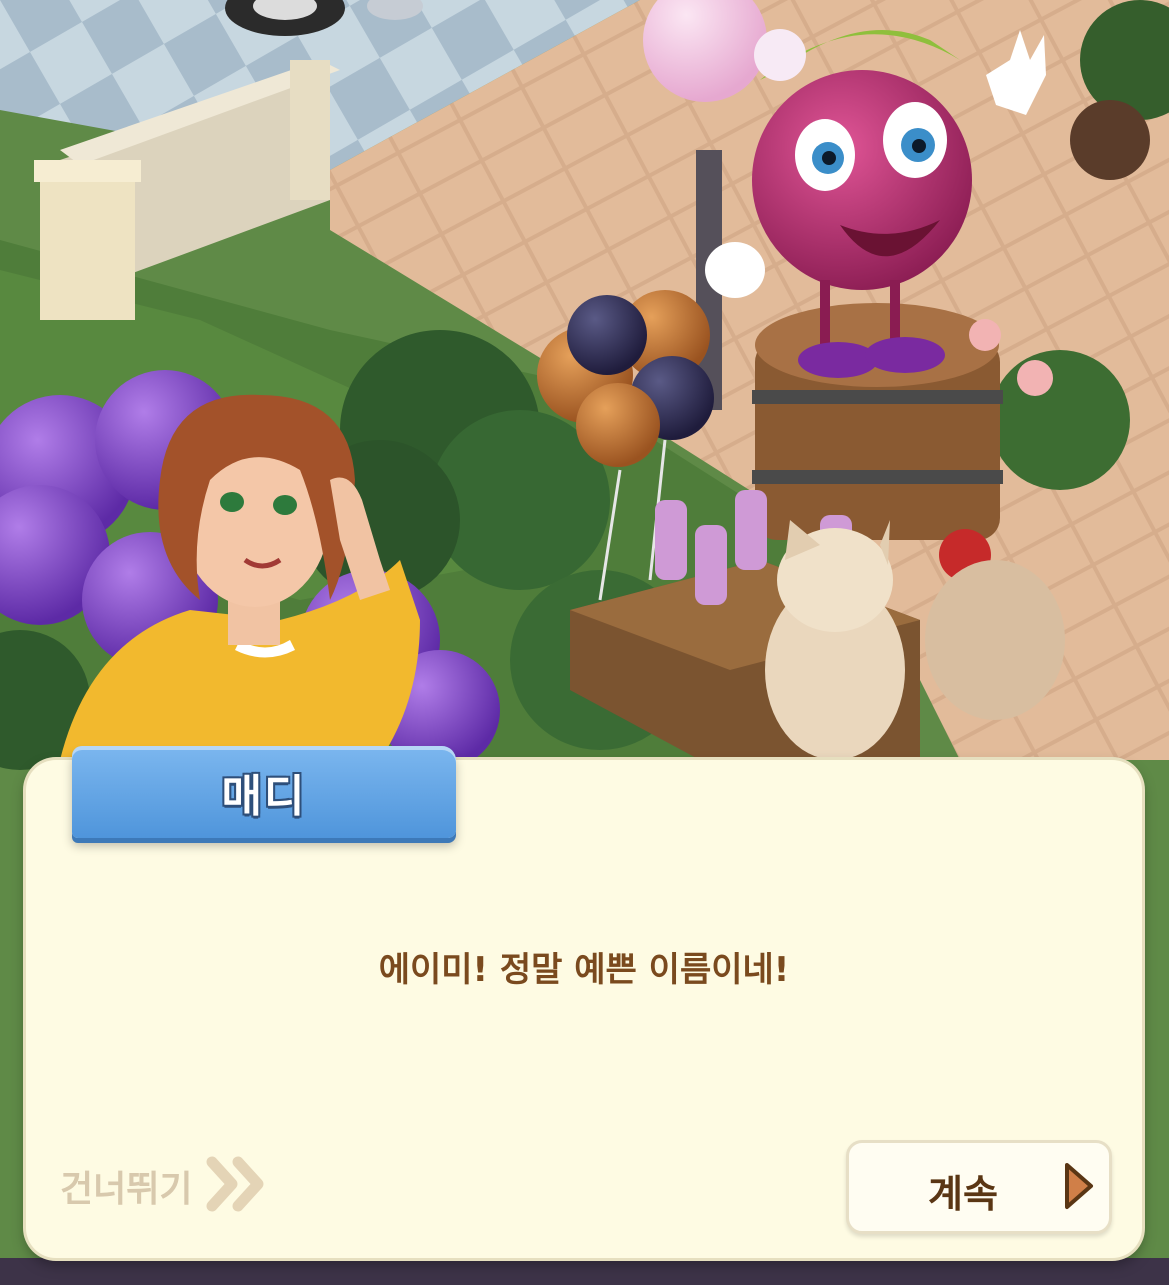 The image size is (1169, 1285). I want to click on dialog-message: 에이미! 정말 예쁜 이름이네!, so click(584, 970).